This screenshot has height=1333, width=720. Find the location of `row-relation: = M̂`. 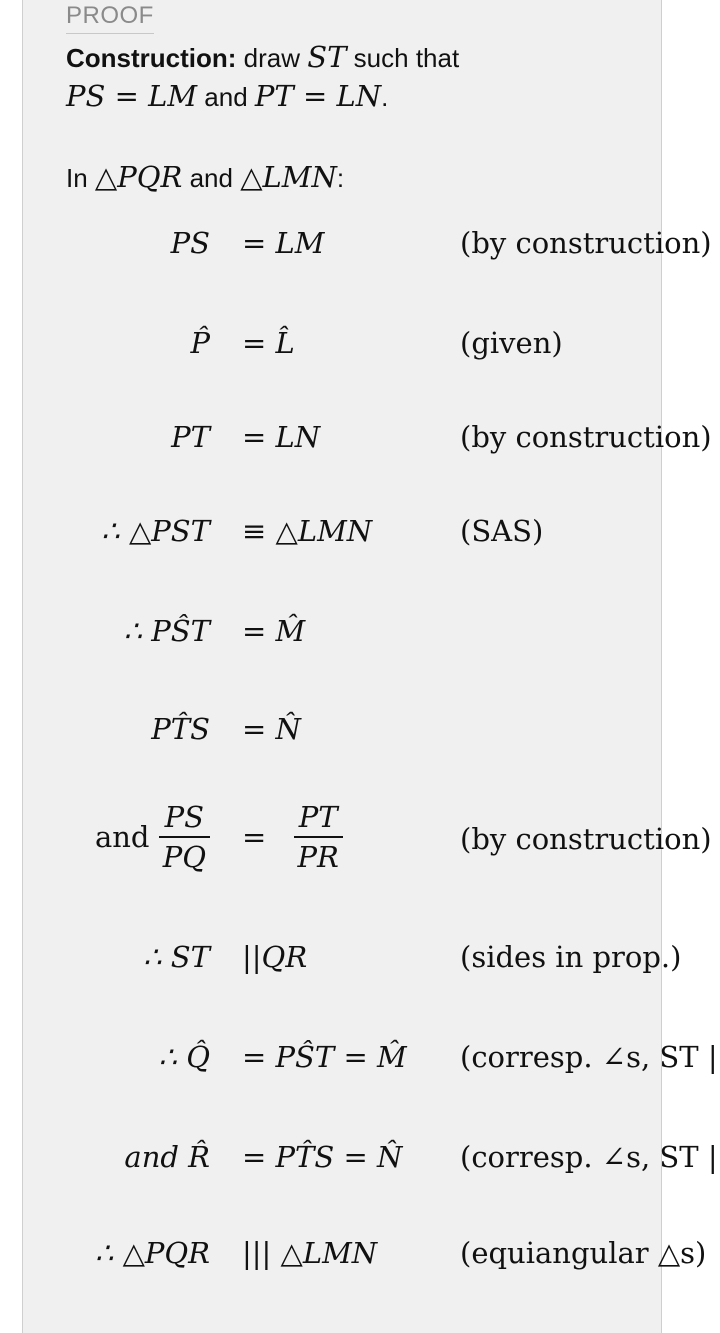

row-relation: = M̂ is located at coordinates (274, 631).